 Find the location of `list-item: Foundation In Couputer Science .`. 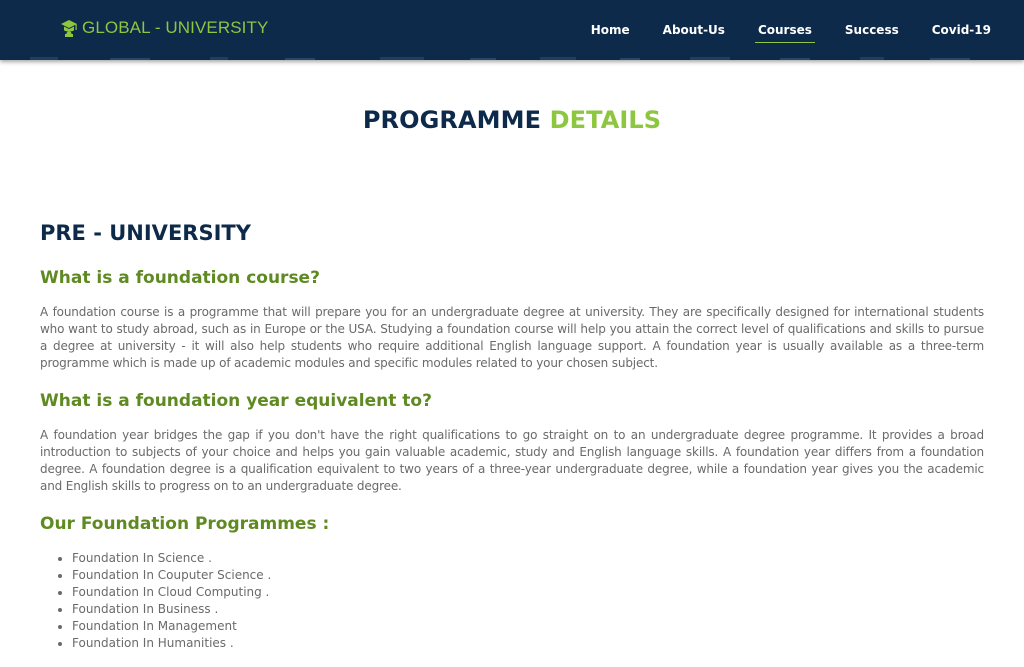

list-item: Foundation In Couputer Science . is located at coordinates (528, 575).